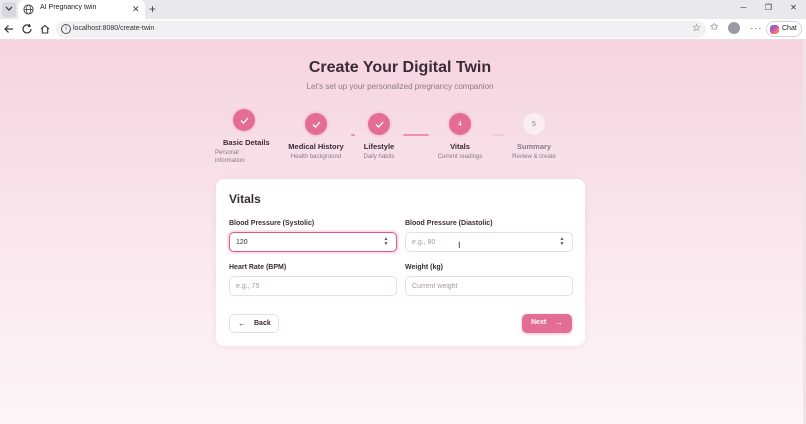  I want to click on step-medical-history: Medical History Health background, so click(316, 137).